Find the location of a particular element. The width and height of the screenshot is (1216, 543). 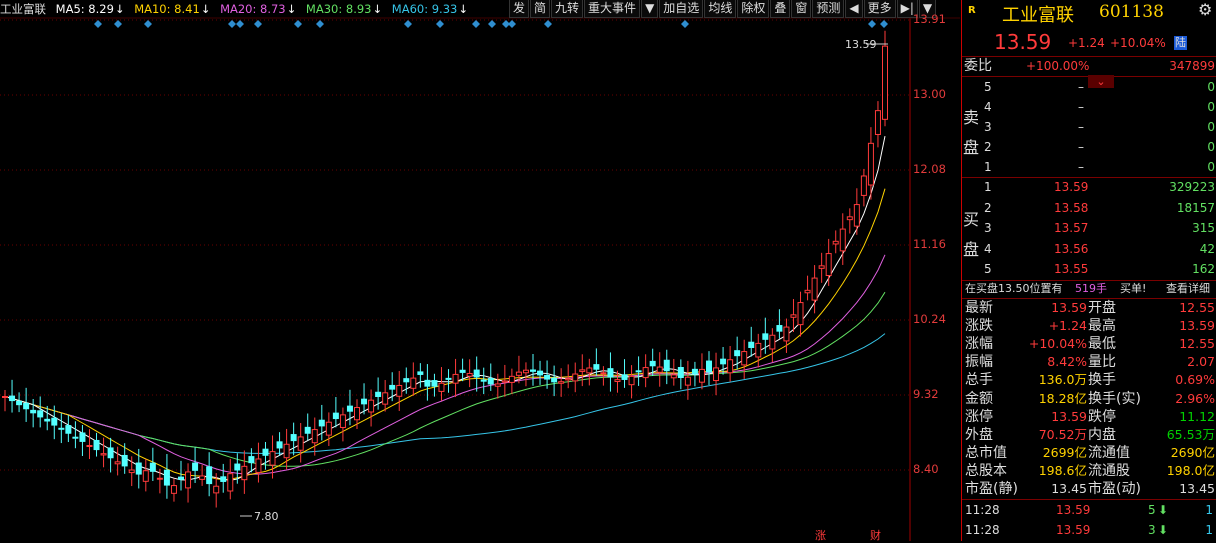

toolbar-exright: 除权 is located at coordinates (753, 9).